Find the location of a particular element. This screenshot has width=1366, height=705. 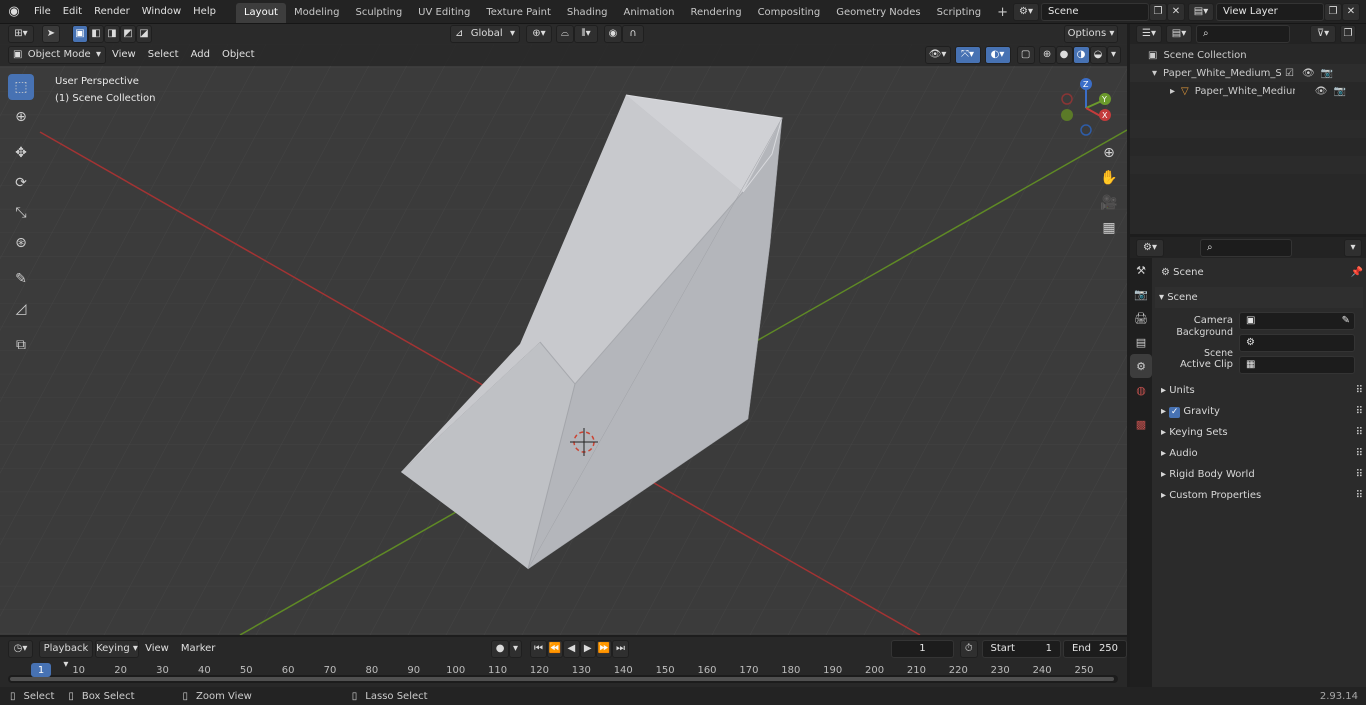

rigid-body-world-panel: ▸ Rigid Body World ⠿ is located at coordinates (1259, 474).